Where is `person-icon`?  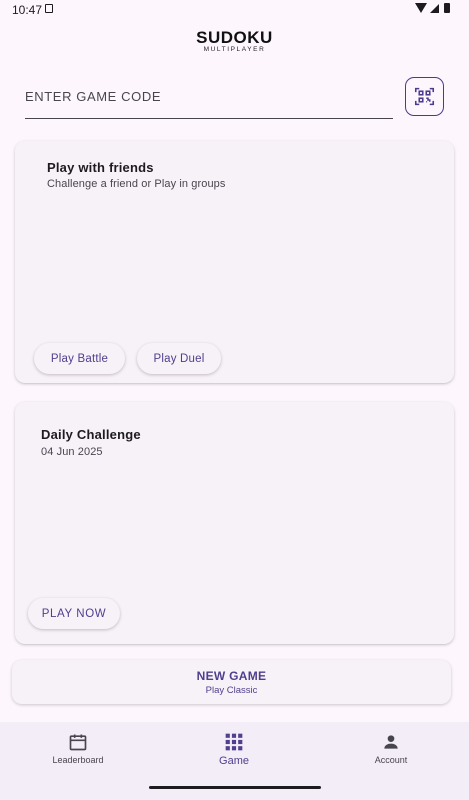
person-icon is located at coordinates (391, 742).